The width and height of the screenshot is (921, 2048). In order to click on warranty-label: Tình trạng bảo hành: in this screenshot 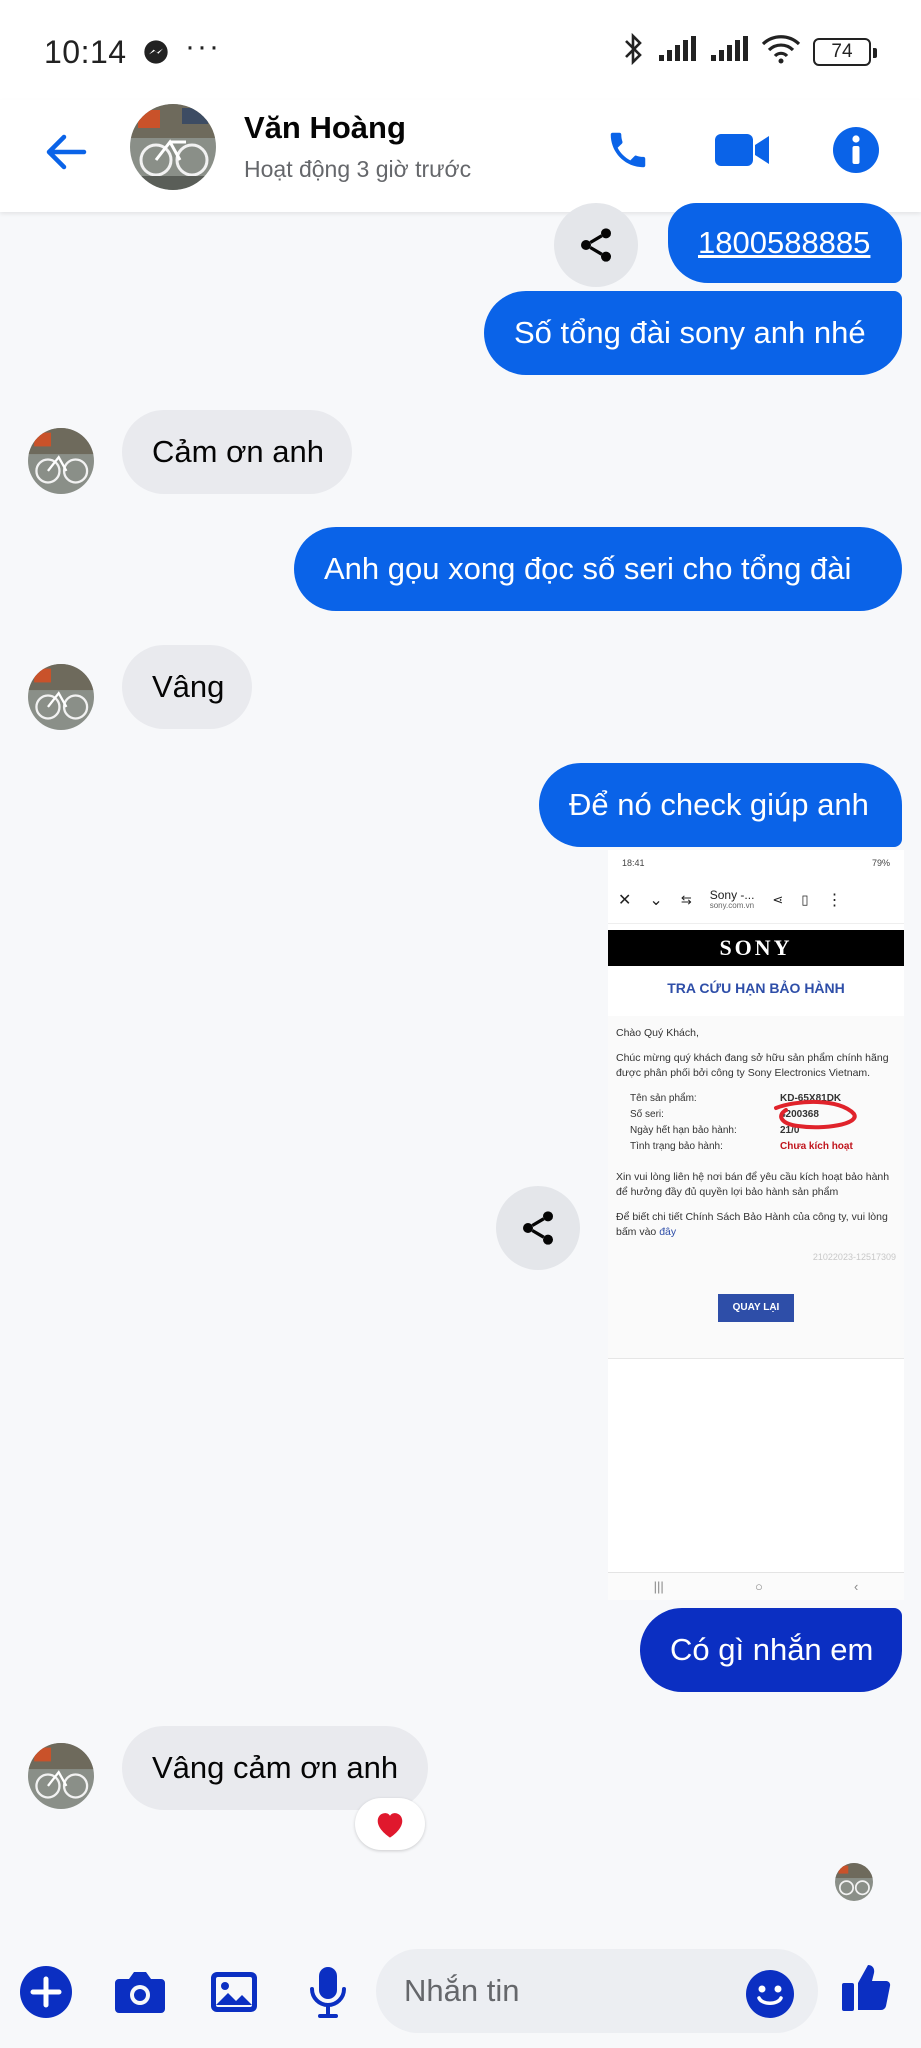, I will do `click(676, 1146)`.